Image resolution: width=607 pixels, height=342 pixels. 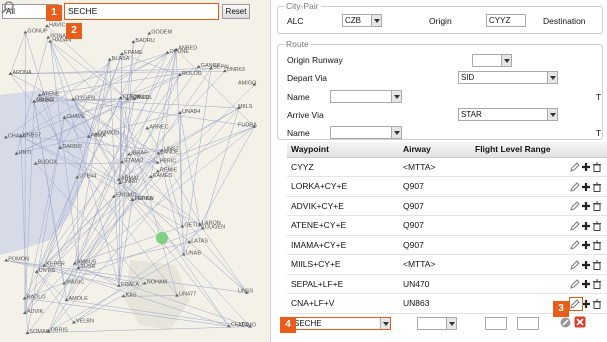 I want to click on waypoint-label: UNTI, so click(x=24, y=153).